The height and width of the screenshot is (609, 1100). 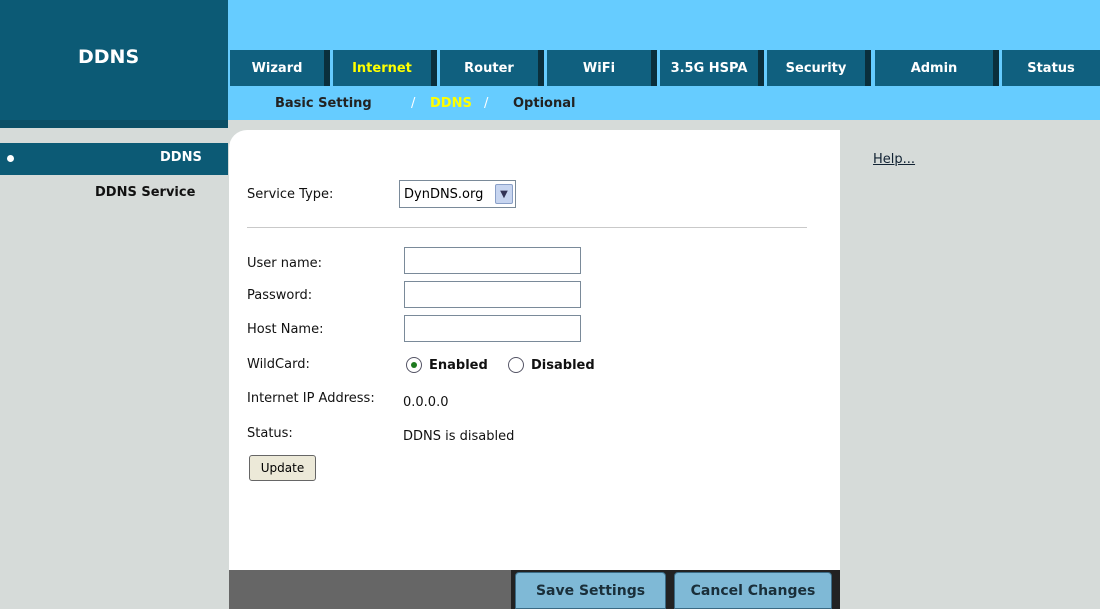 What do you see at coordinates (426, 402) in the screenshot?
I see `internet-ip-value: 0.0.0.0` at bounding box center [426, 402].